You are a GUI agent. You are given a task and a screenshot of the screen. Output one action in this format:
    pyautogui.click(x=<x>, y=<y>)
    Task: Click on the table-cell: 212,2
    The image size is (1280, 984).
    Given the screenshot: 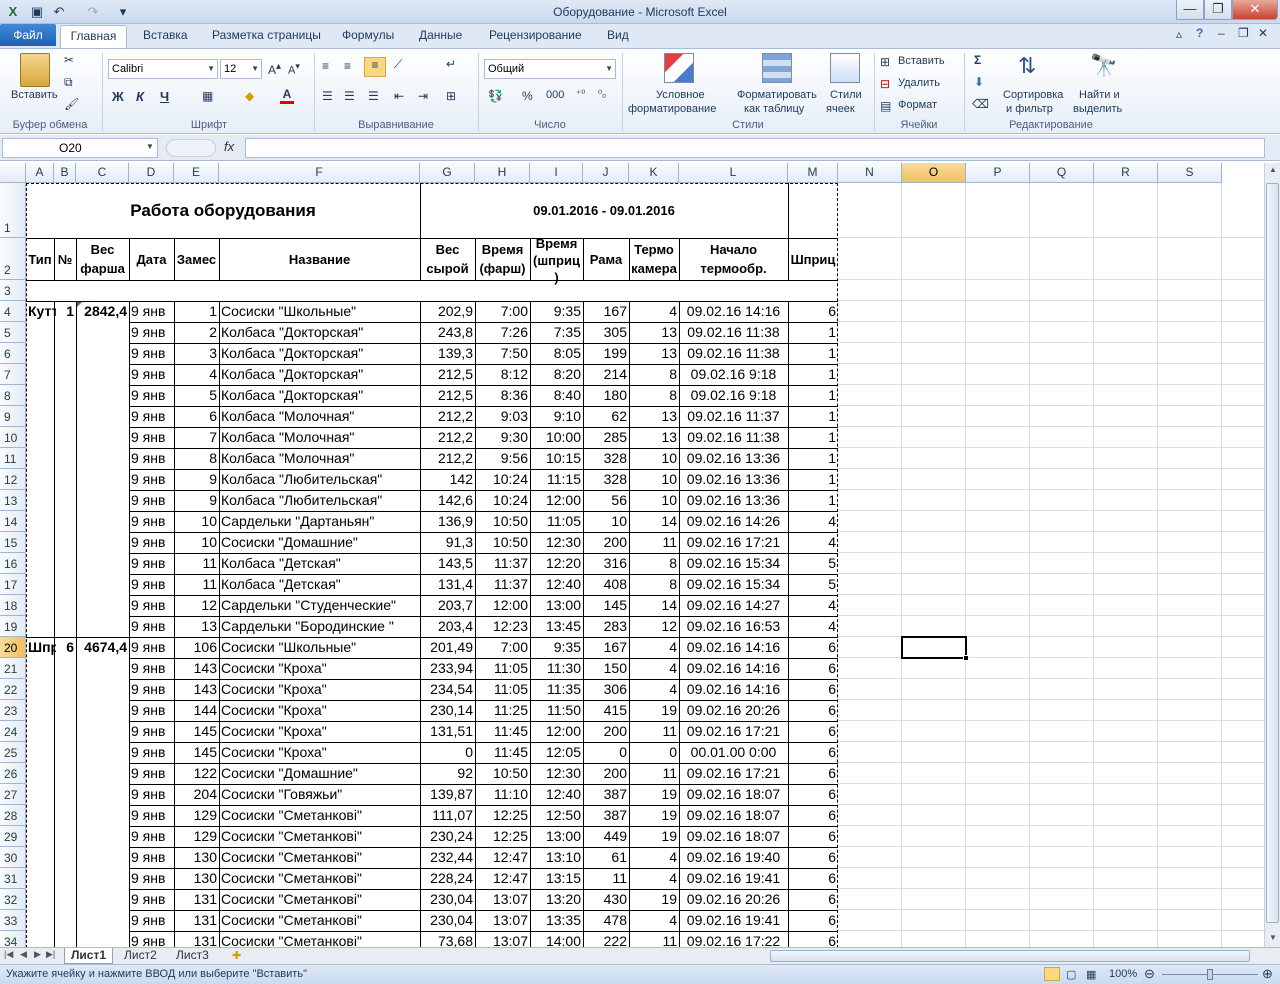 What is the action you would take?
    pyautogui.click(x=447, y=416)
    